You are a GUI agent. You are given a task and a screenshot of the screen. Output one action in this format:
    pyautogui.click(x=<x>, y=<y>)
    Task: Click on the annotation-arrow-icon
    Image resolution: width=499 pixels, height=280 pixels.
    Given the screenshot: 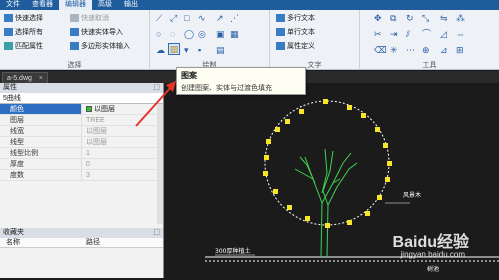 What is the action you would take?
    pyautogui.click(x=155, y=104)
    